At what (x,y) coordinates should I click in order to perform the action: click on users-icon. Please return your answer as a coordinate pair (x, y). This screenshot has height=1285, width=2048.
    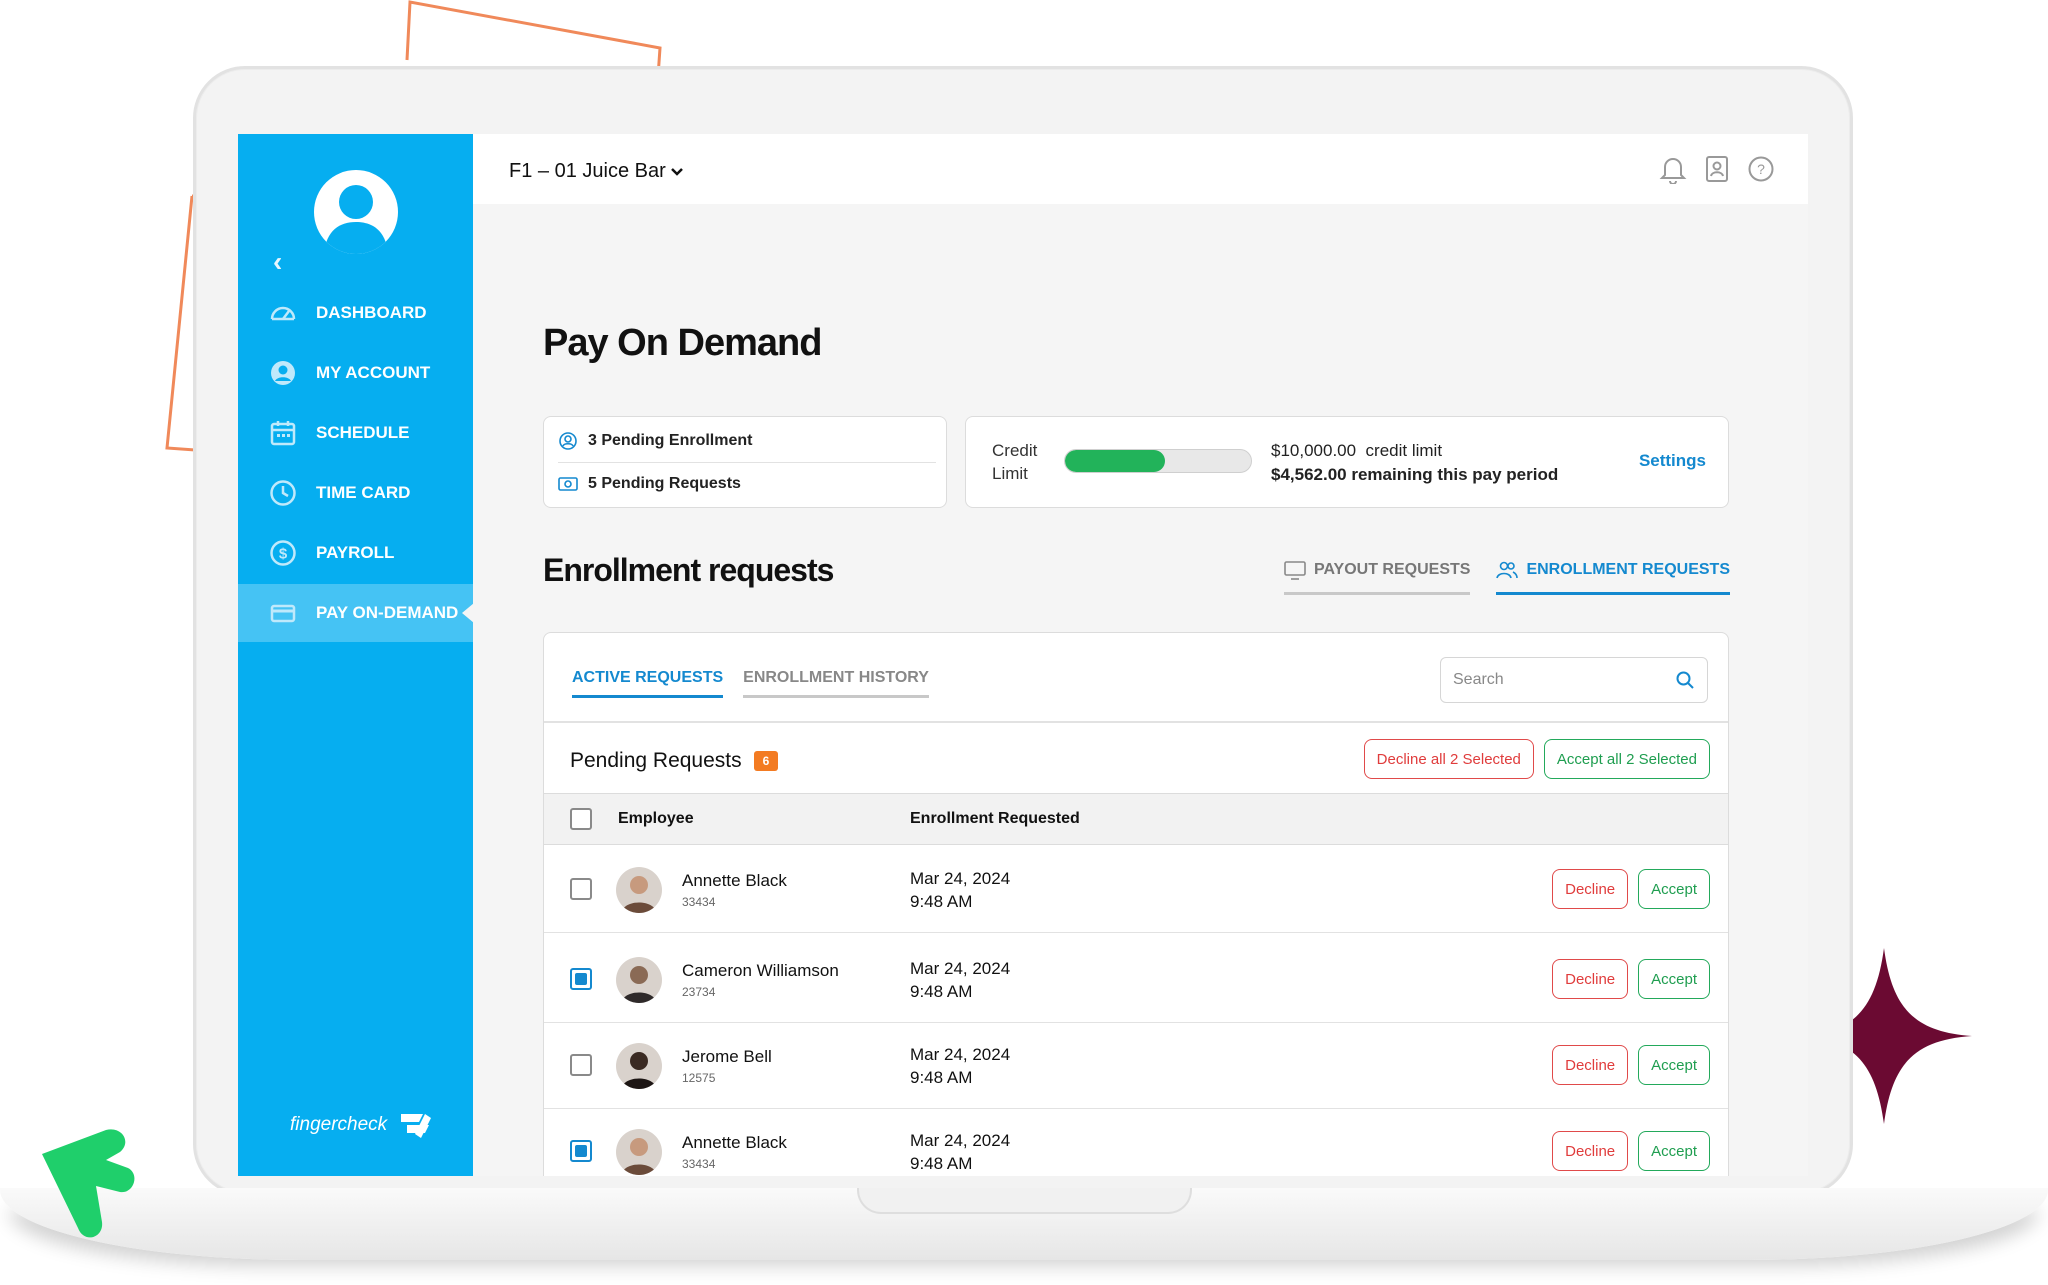
    Looking at the image, I should click on (1507, 570).